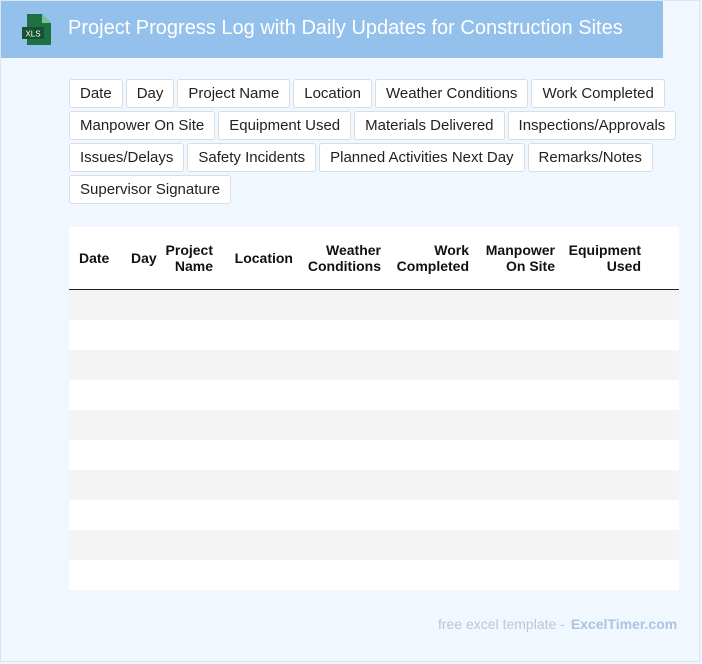 This screenshot has width=702, height=664. What do you see at coordinates (429, 125) in the screenshot?
I see `column-chip: Materials Delivered` at bounding box center [429, 125].